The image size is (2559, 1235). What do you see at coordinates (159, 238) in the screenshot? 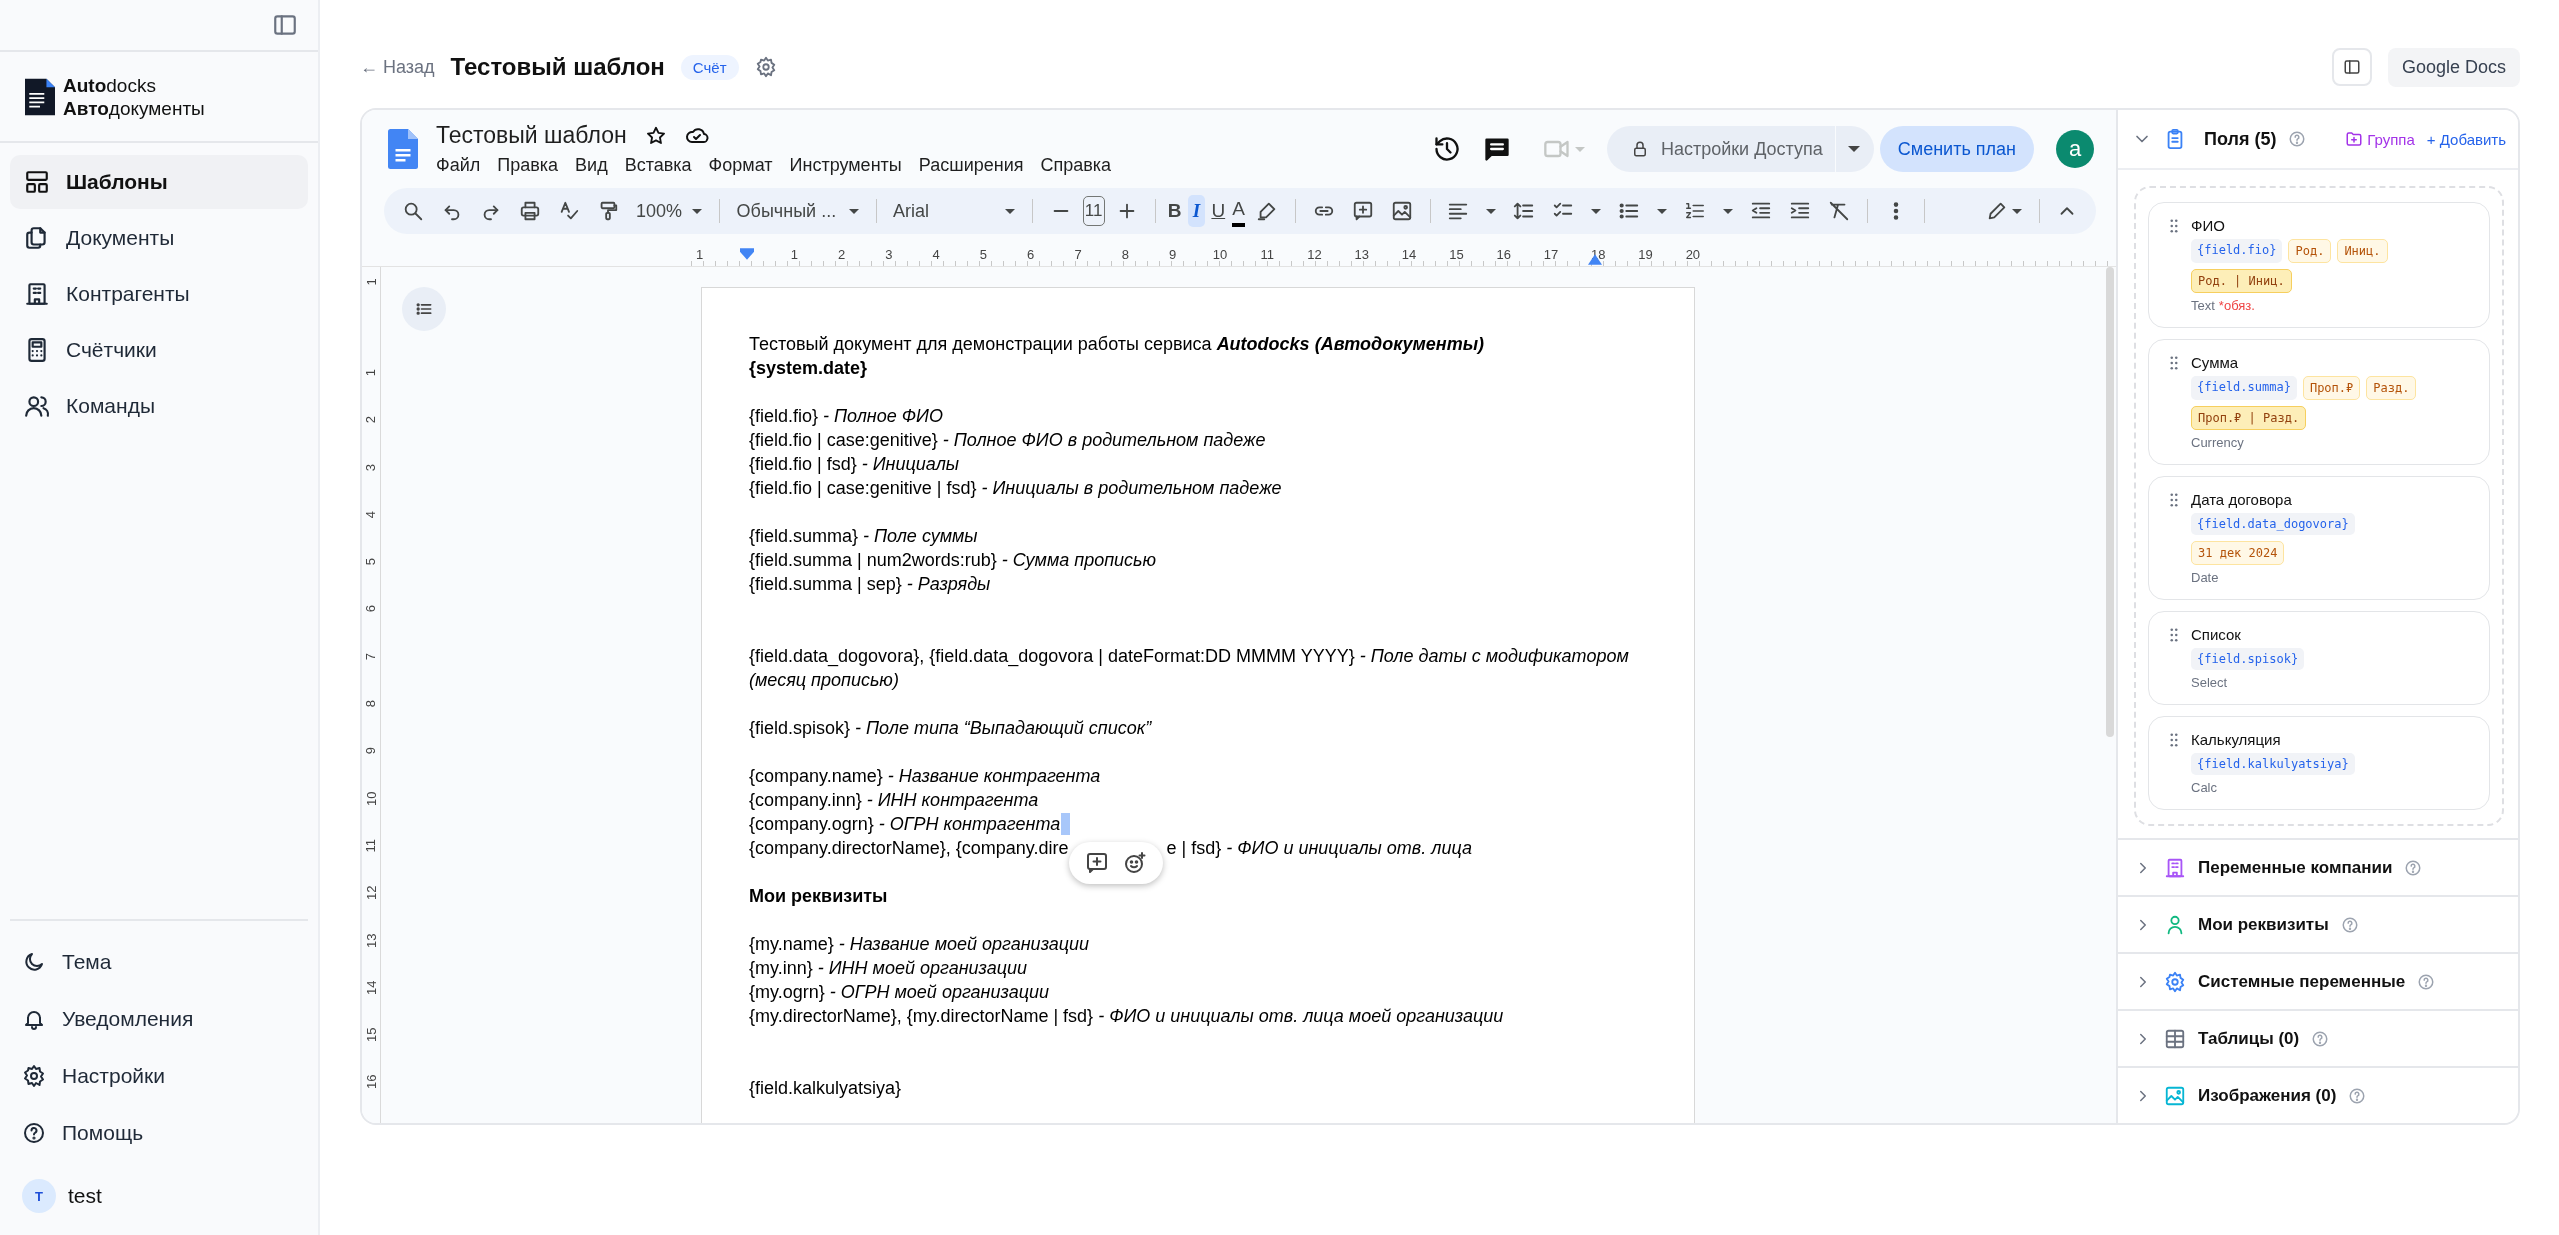
I see `nav-item: Документы` at bounding box center [159, 238].